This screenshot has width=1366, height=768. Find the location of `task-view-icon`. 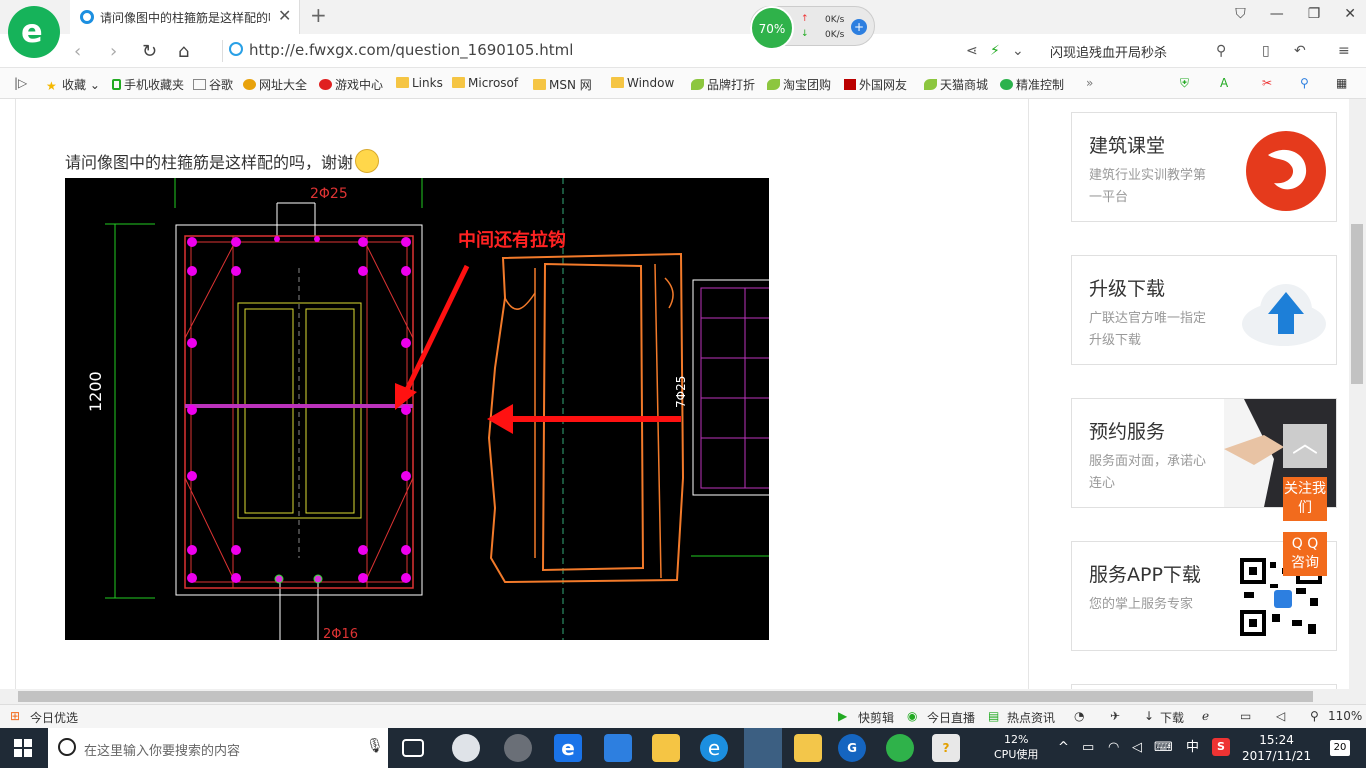

task-view-icon is located at coordinates (413, 748).